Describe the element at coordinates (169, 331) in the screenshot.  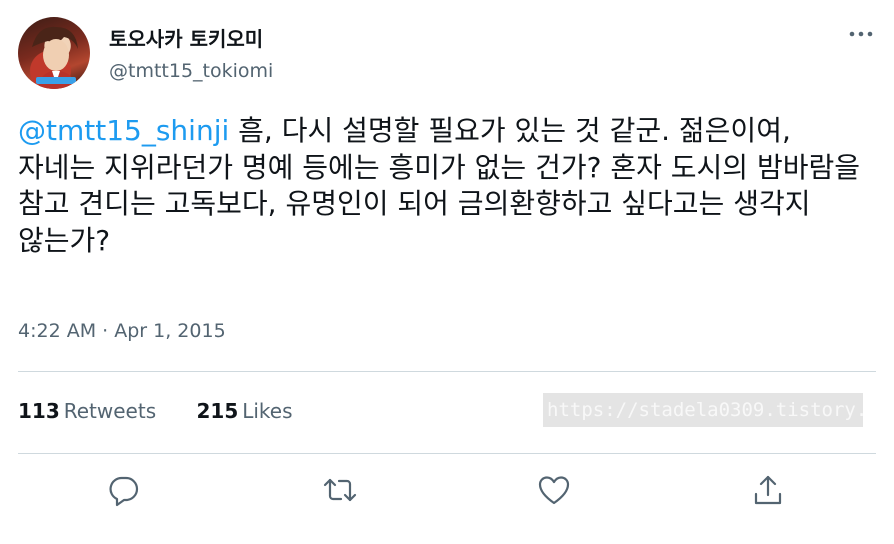
I see `tweet-date: Apr 1, 2015` at that location.